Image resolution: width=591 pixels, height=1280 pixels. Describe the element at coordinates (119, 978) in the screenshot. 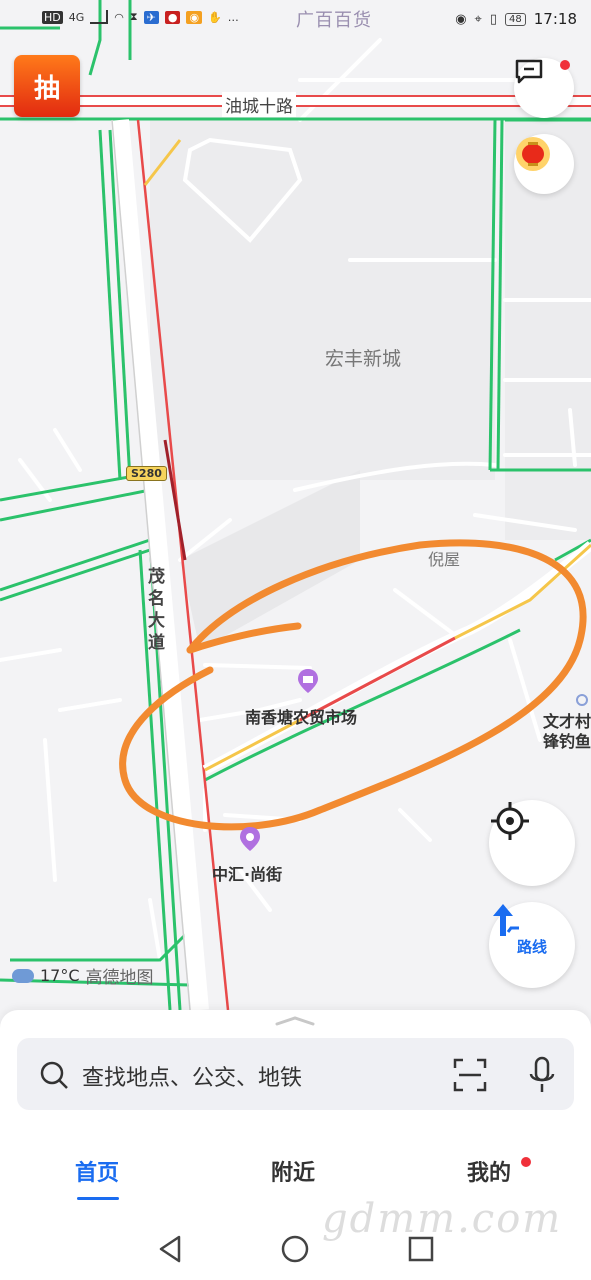

I see `map-brand: 高德地图` at that location.